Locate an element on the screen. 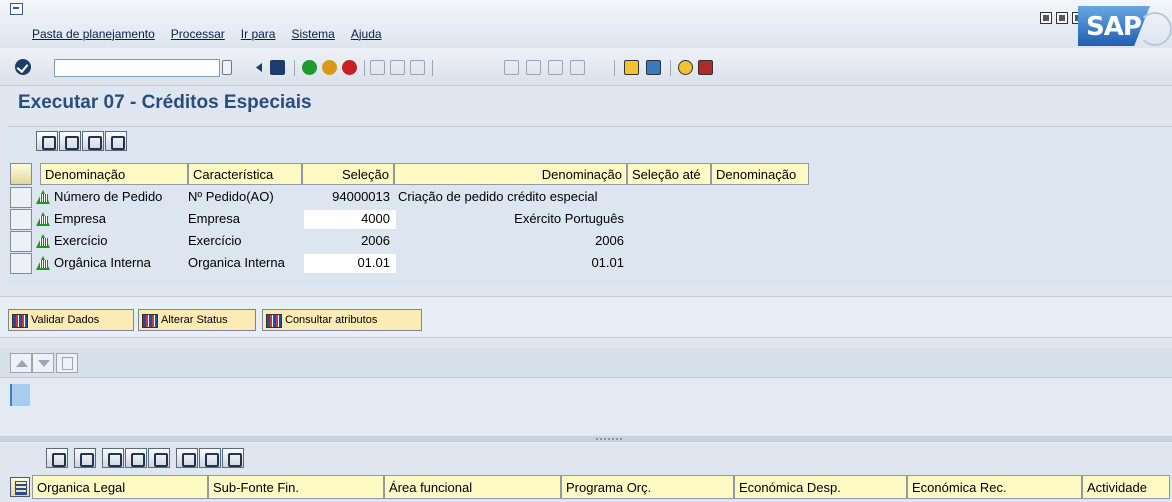  new-document-icon is located at coordinates (136, 458).